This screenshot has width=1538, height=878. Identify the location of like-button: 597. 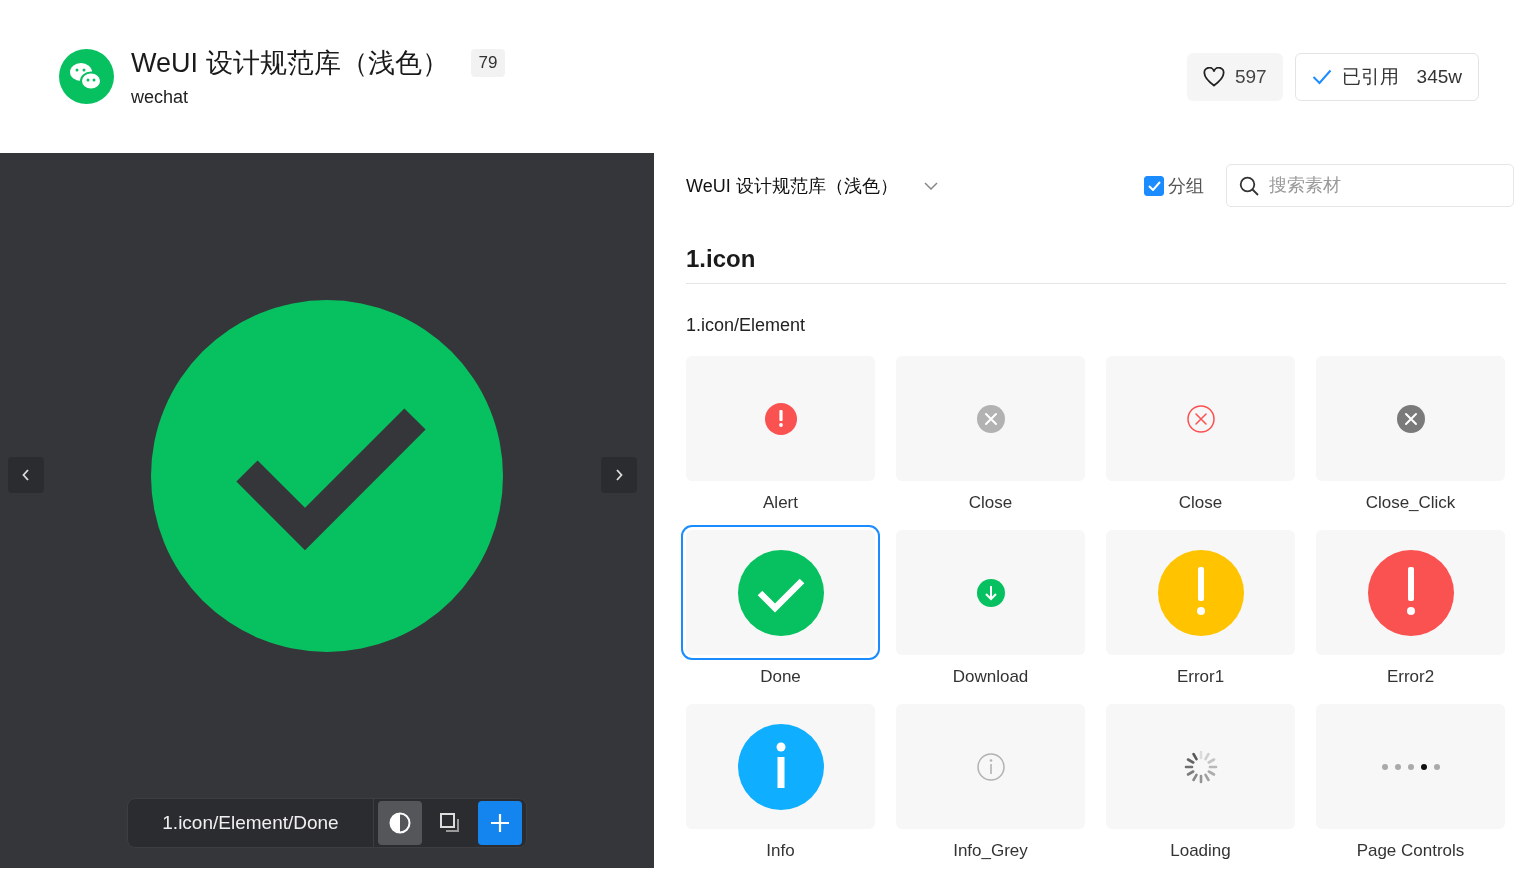
(1234, 76).